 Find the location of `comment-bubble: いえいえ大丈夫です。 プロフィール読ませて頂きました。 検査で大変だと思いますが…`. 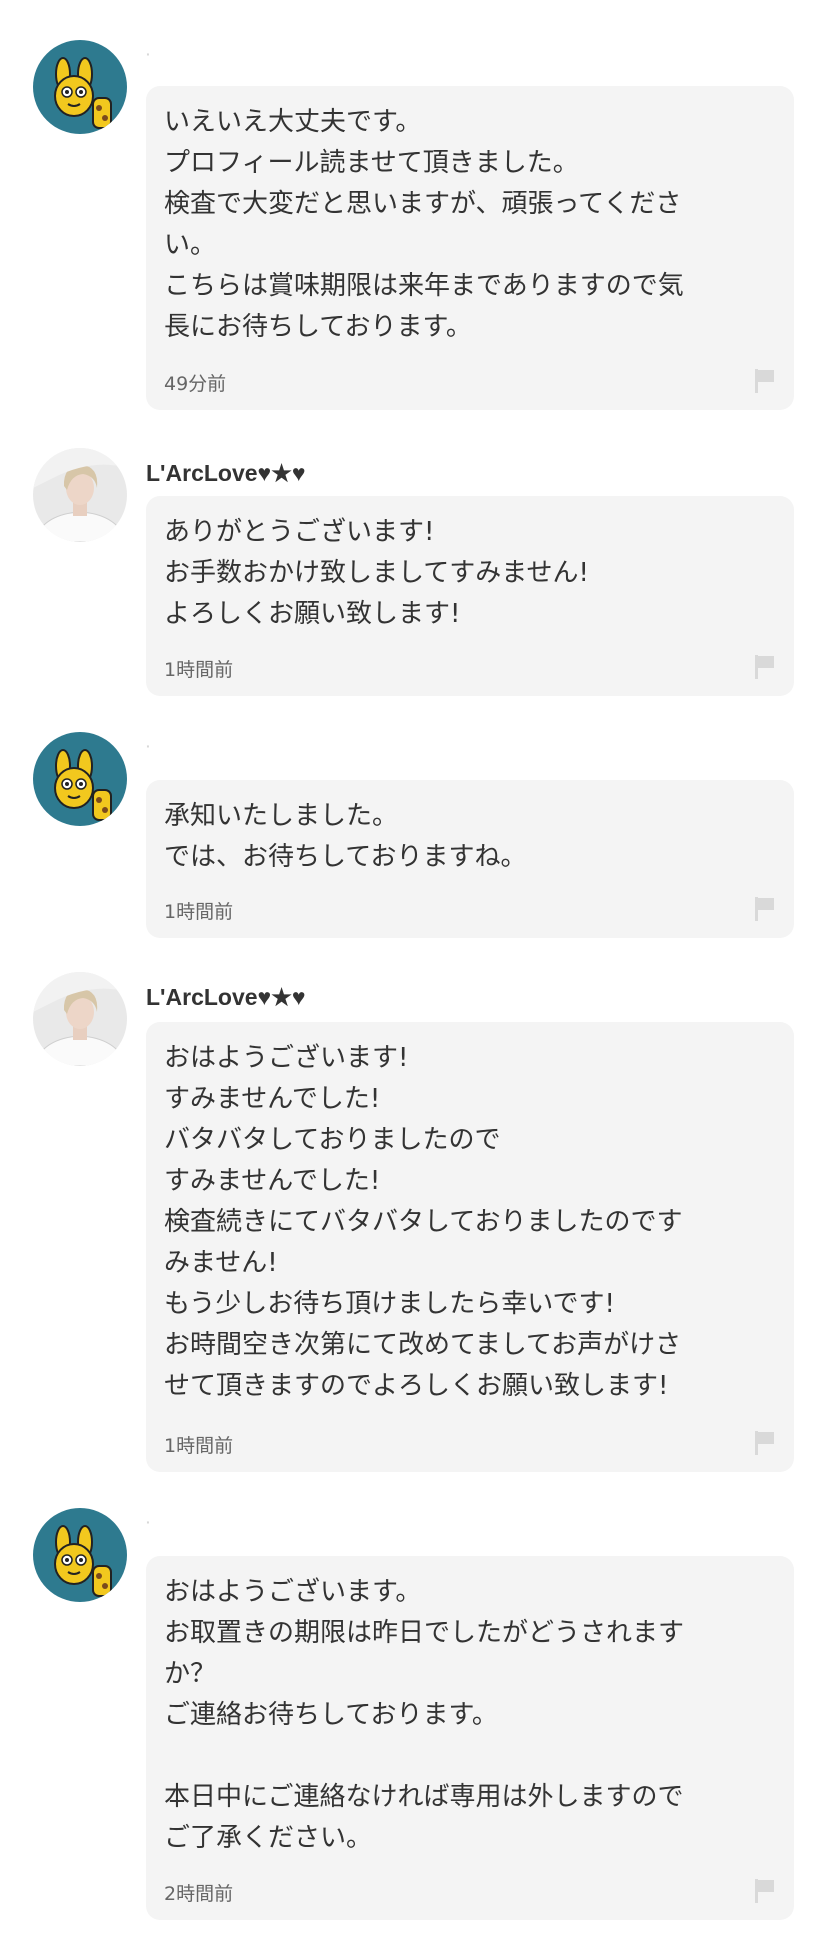

comment-bubble: いえいえ大丈夫です。 プロフィール読ませて頂きました。 検査で大変だと思いますが… is located at coordinates (470, 248).